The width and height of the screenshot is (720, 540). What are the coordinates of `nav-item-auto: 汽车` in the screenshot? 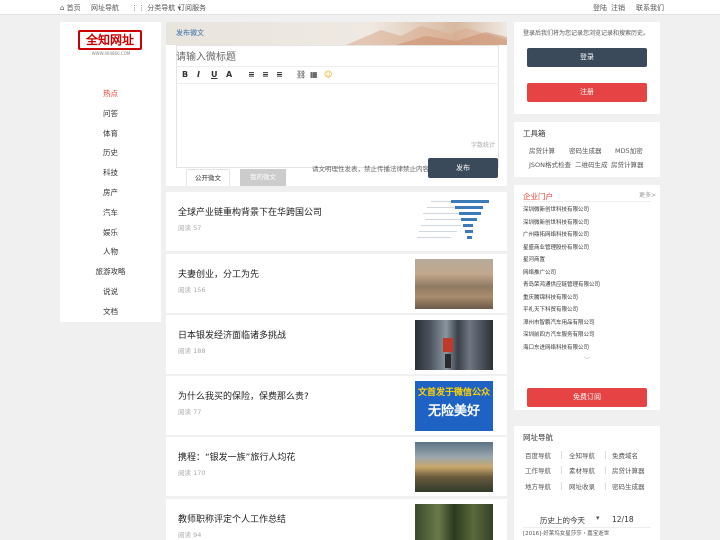 It's located at (110, 213).